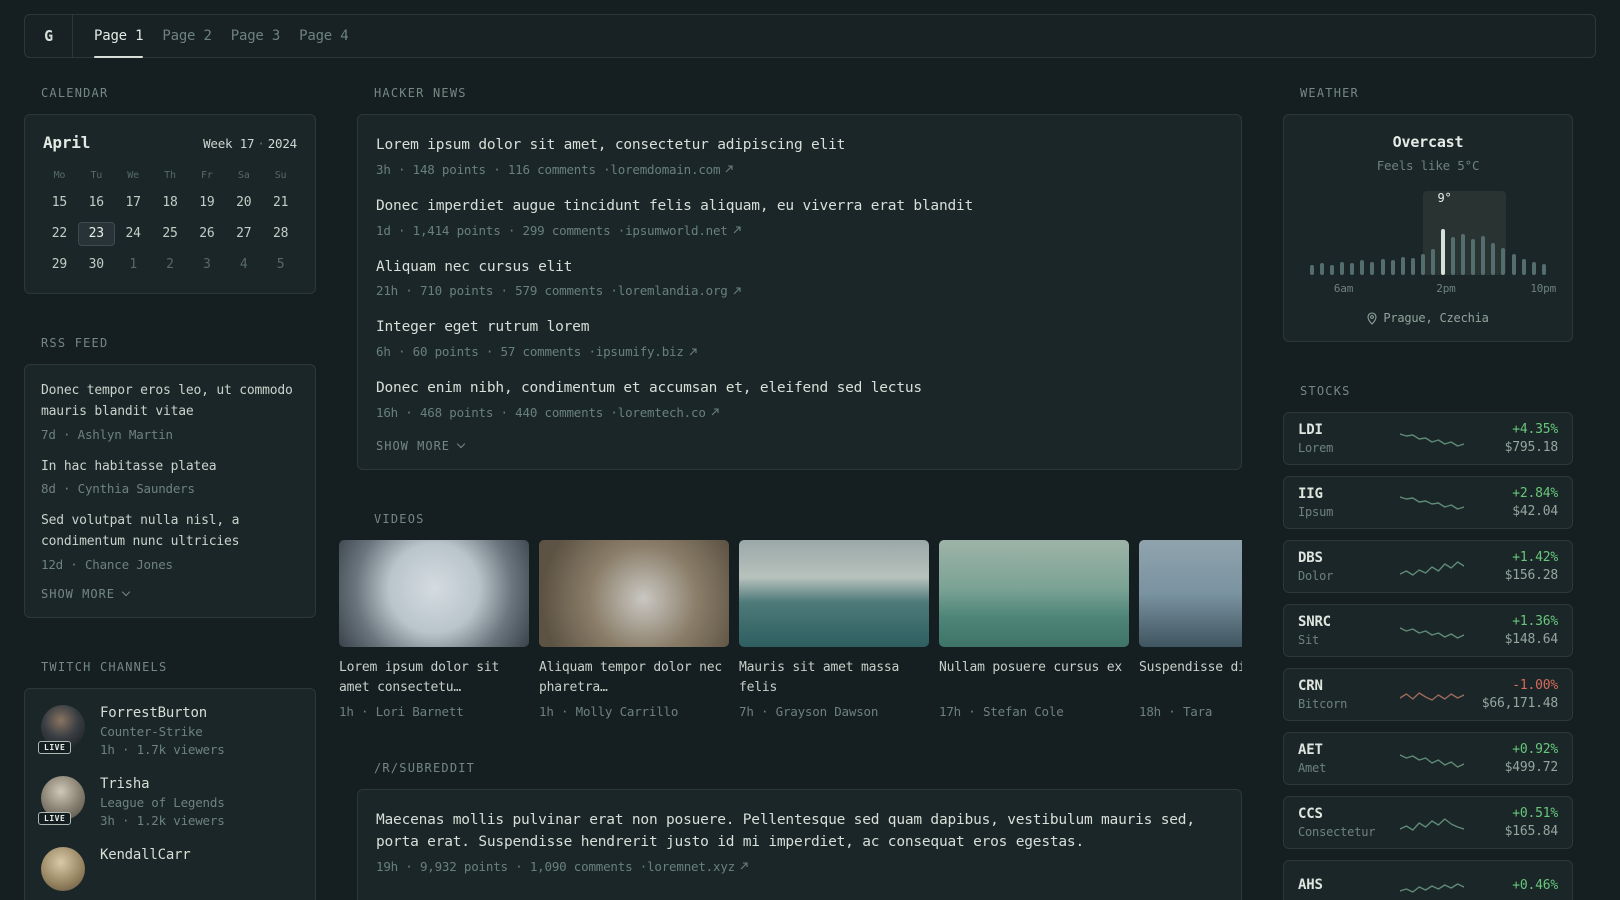 Image resolution: width=1620 pixels, height=900 pixels. Describe the element at coordinates (1428, 228) in the screenshot. I see `weather-card: Overcast Feels like 5°C 9° 6am 2pm 10pm` at that location.